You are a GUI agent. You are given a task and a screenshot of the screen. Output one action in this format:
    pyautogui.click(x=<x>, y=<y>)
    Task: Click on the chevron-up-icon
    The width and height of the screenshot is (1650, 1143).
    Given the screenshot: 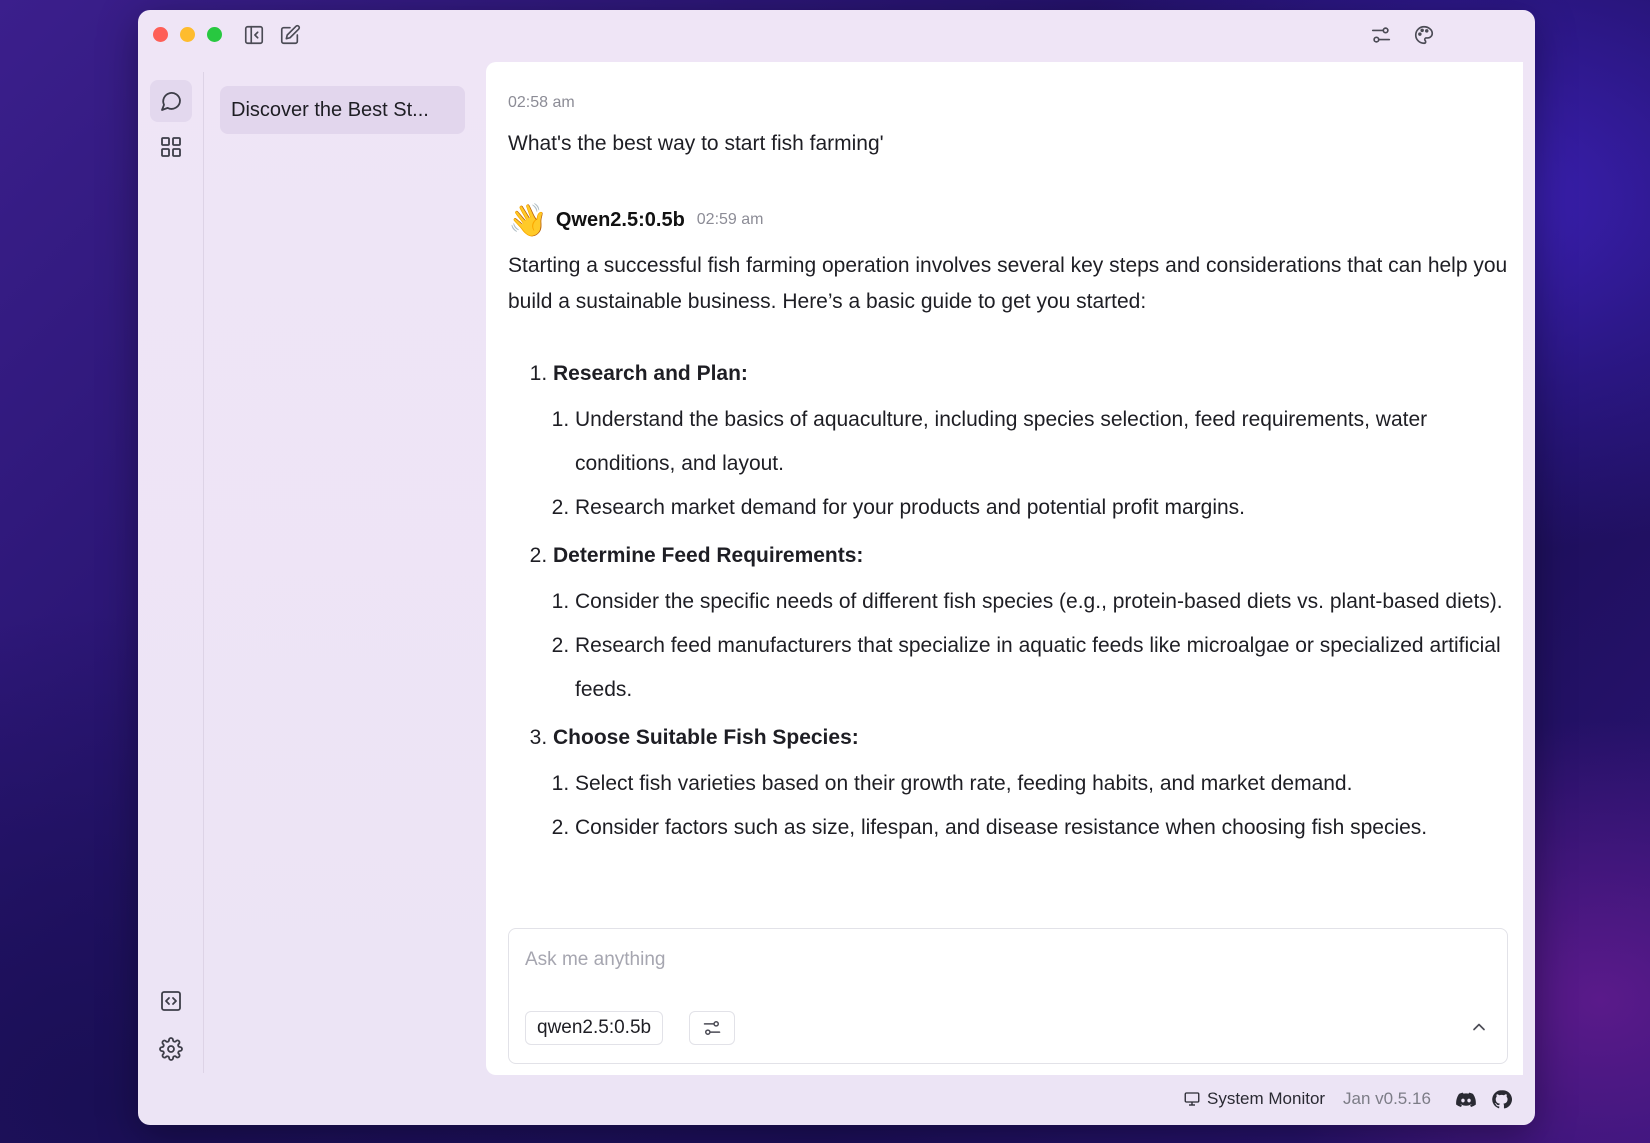 What is the action you would take?
    pyautogui.click(x=1479, y=1027)
    